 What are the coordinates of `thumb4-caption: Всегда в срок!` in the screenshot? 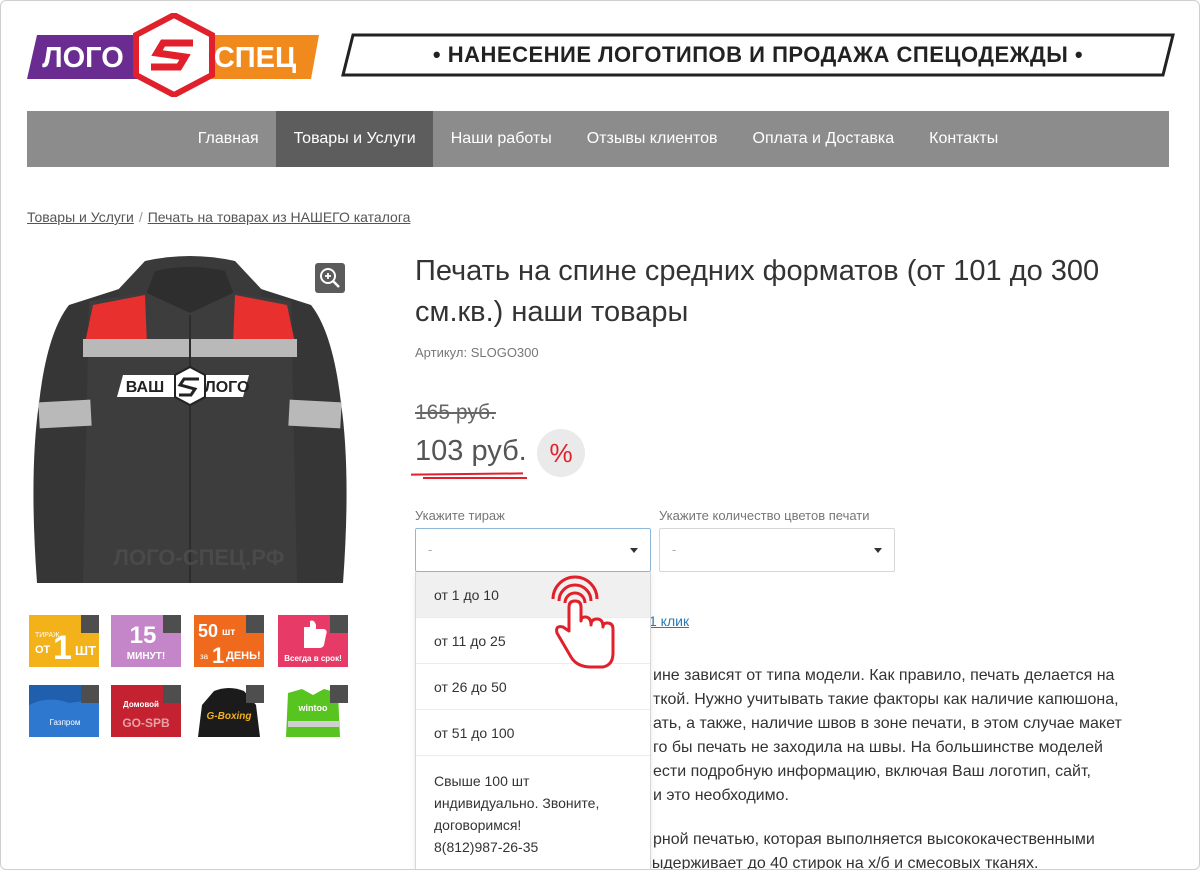 It's located at (312, 658).